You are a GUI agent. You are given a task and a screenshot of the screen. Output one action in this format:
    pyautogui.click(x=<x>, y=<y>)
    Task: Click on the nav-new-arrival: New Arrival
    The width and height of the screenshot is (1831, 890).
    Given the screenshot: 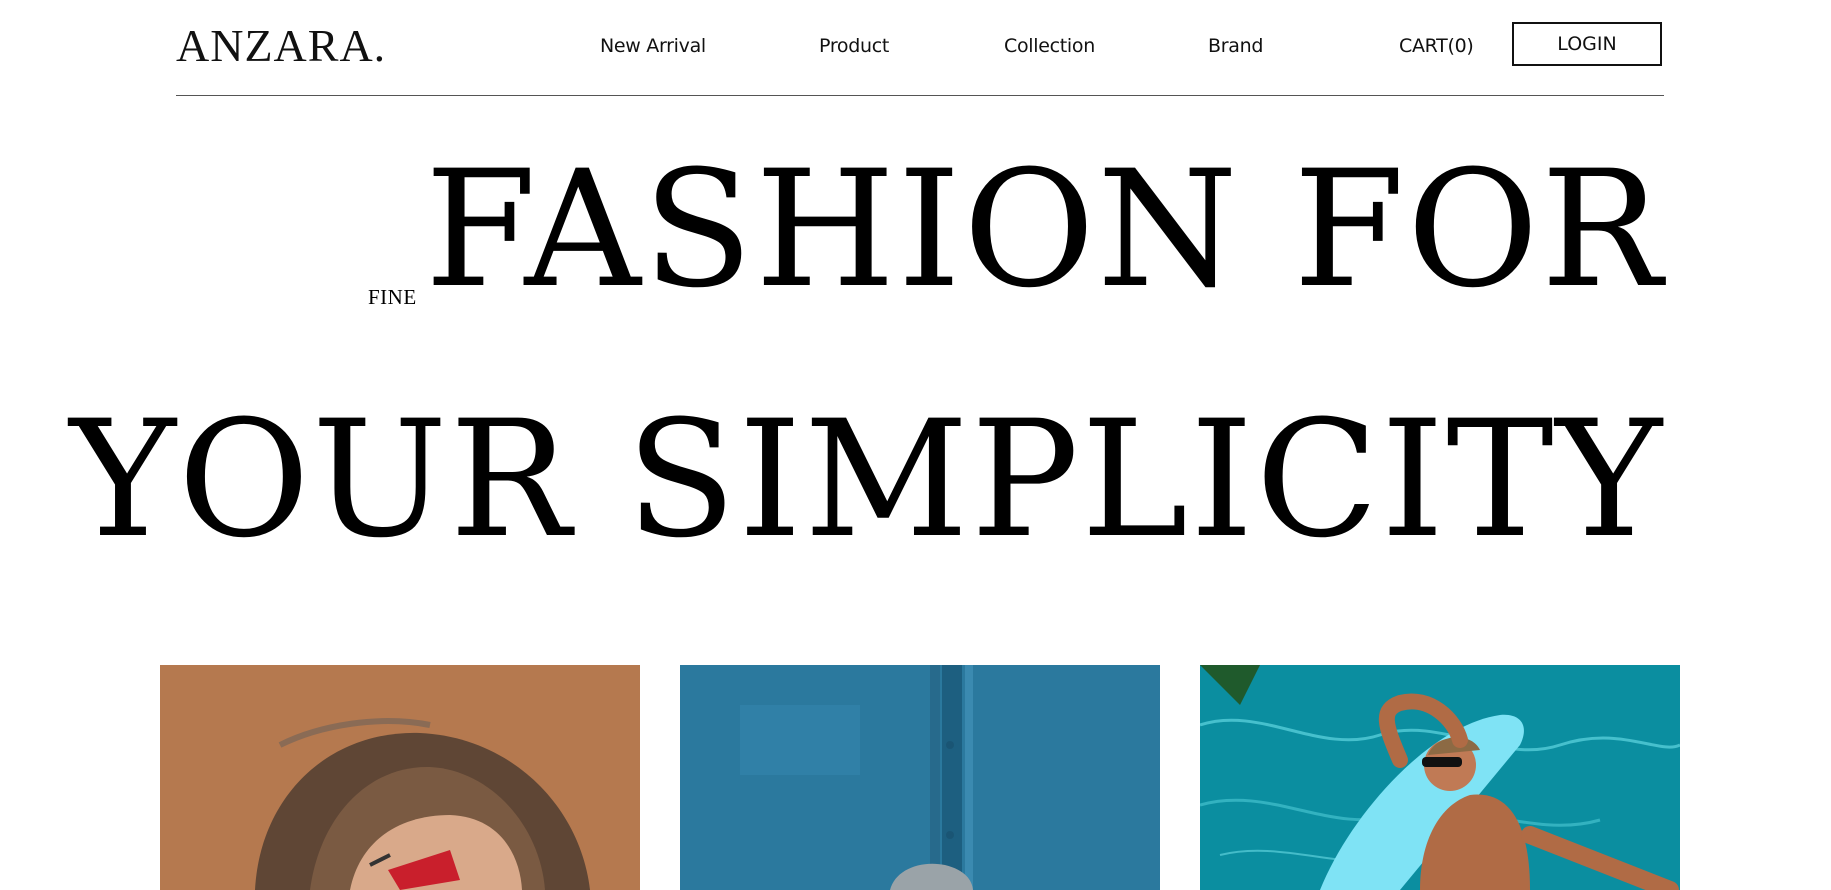 What is the action you would take?
    pyautogui.click(x=653, y=46)
    